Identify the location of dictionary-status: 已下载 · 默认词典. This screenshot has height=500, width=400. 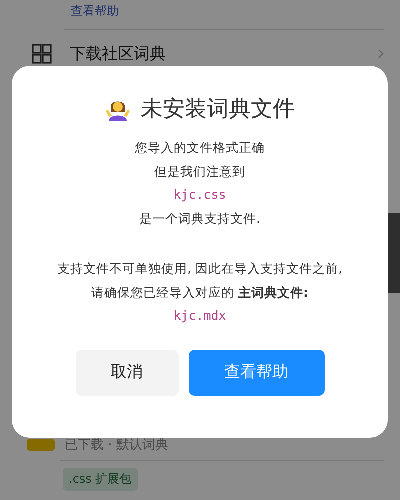
(116, 445).